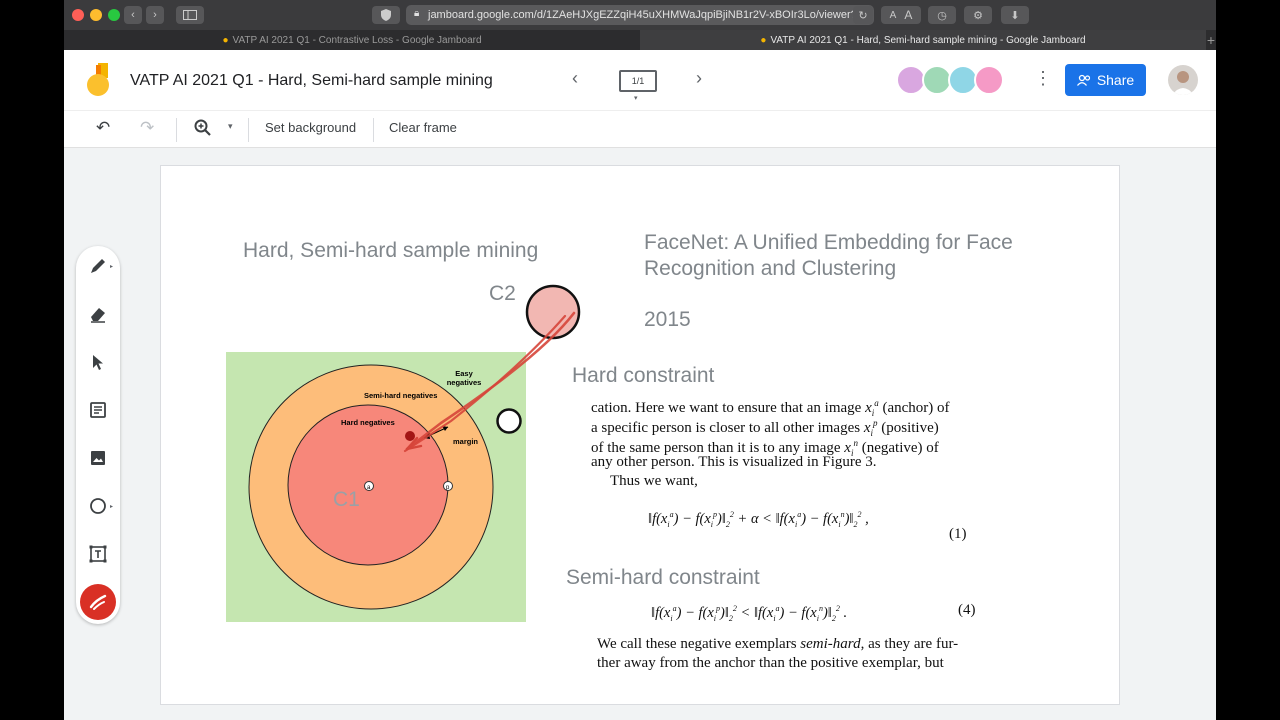 The image size is (1280, 720). What do you see at coordinates (1115, 80) in the screenshot?
I see `share-label: Share` at bounding box center [1115, 80].